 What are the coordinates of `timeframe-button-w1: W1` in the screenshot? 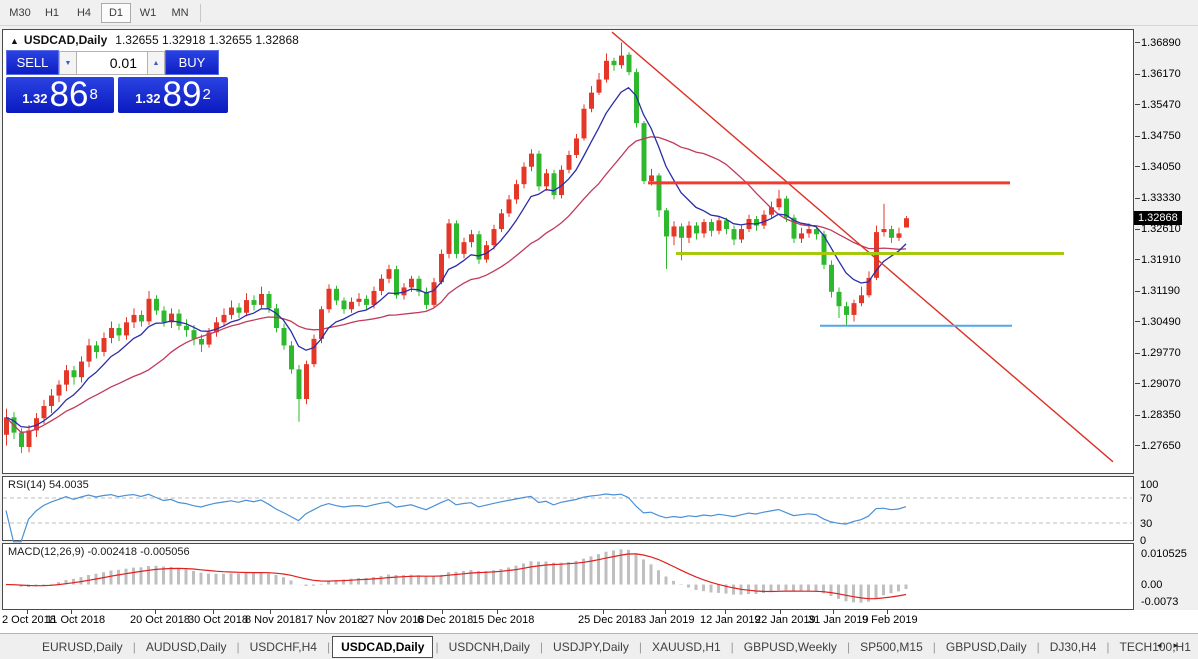 It's located at (148, 13).